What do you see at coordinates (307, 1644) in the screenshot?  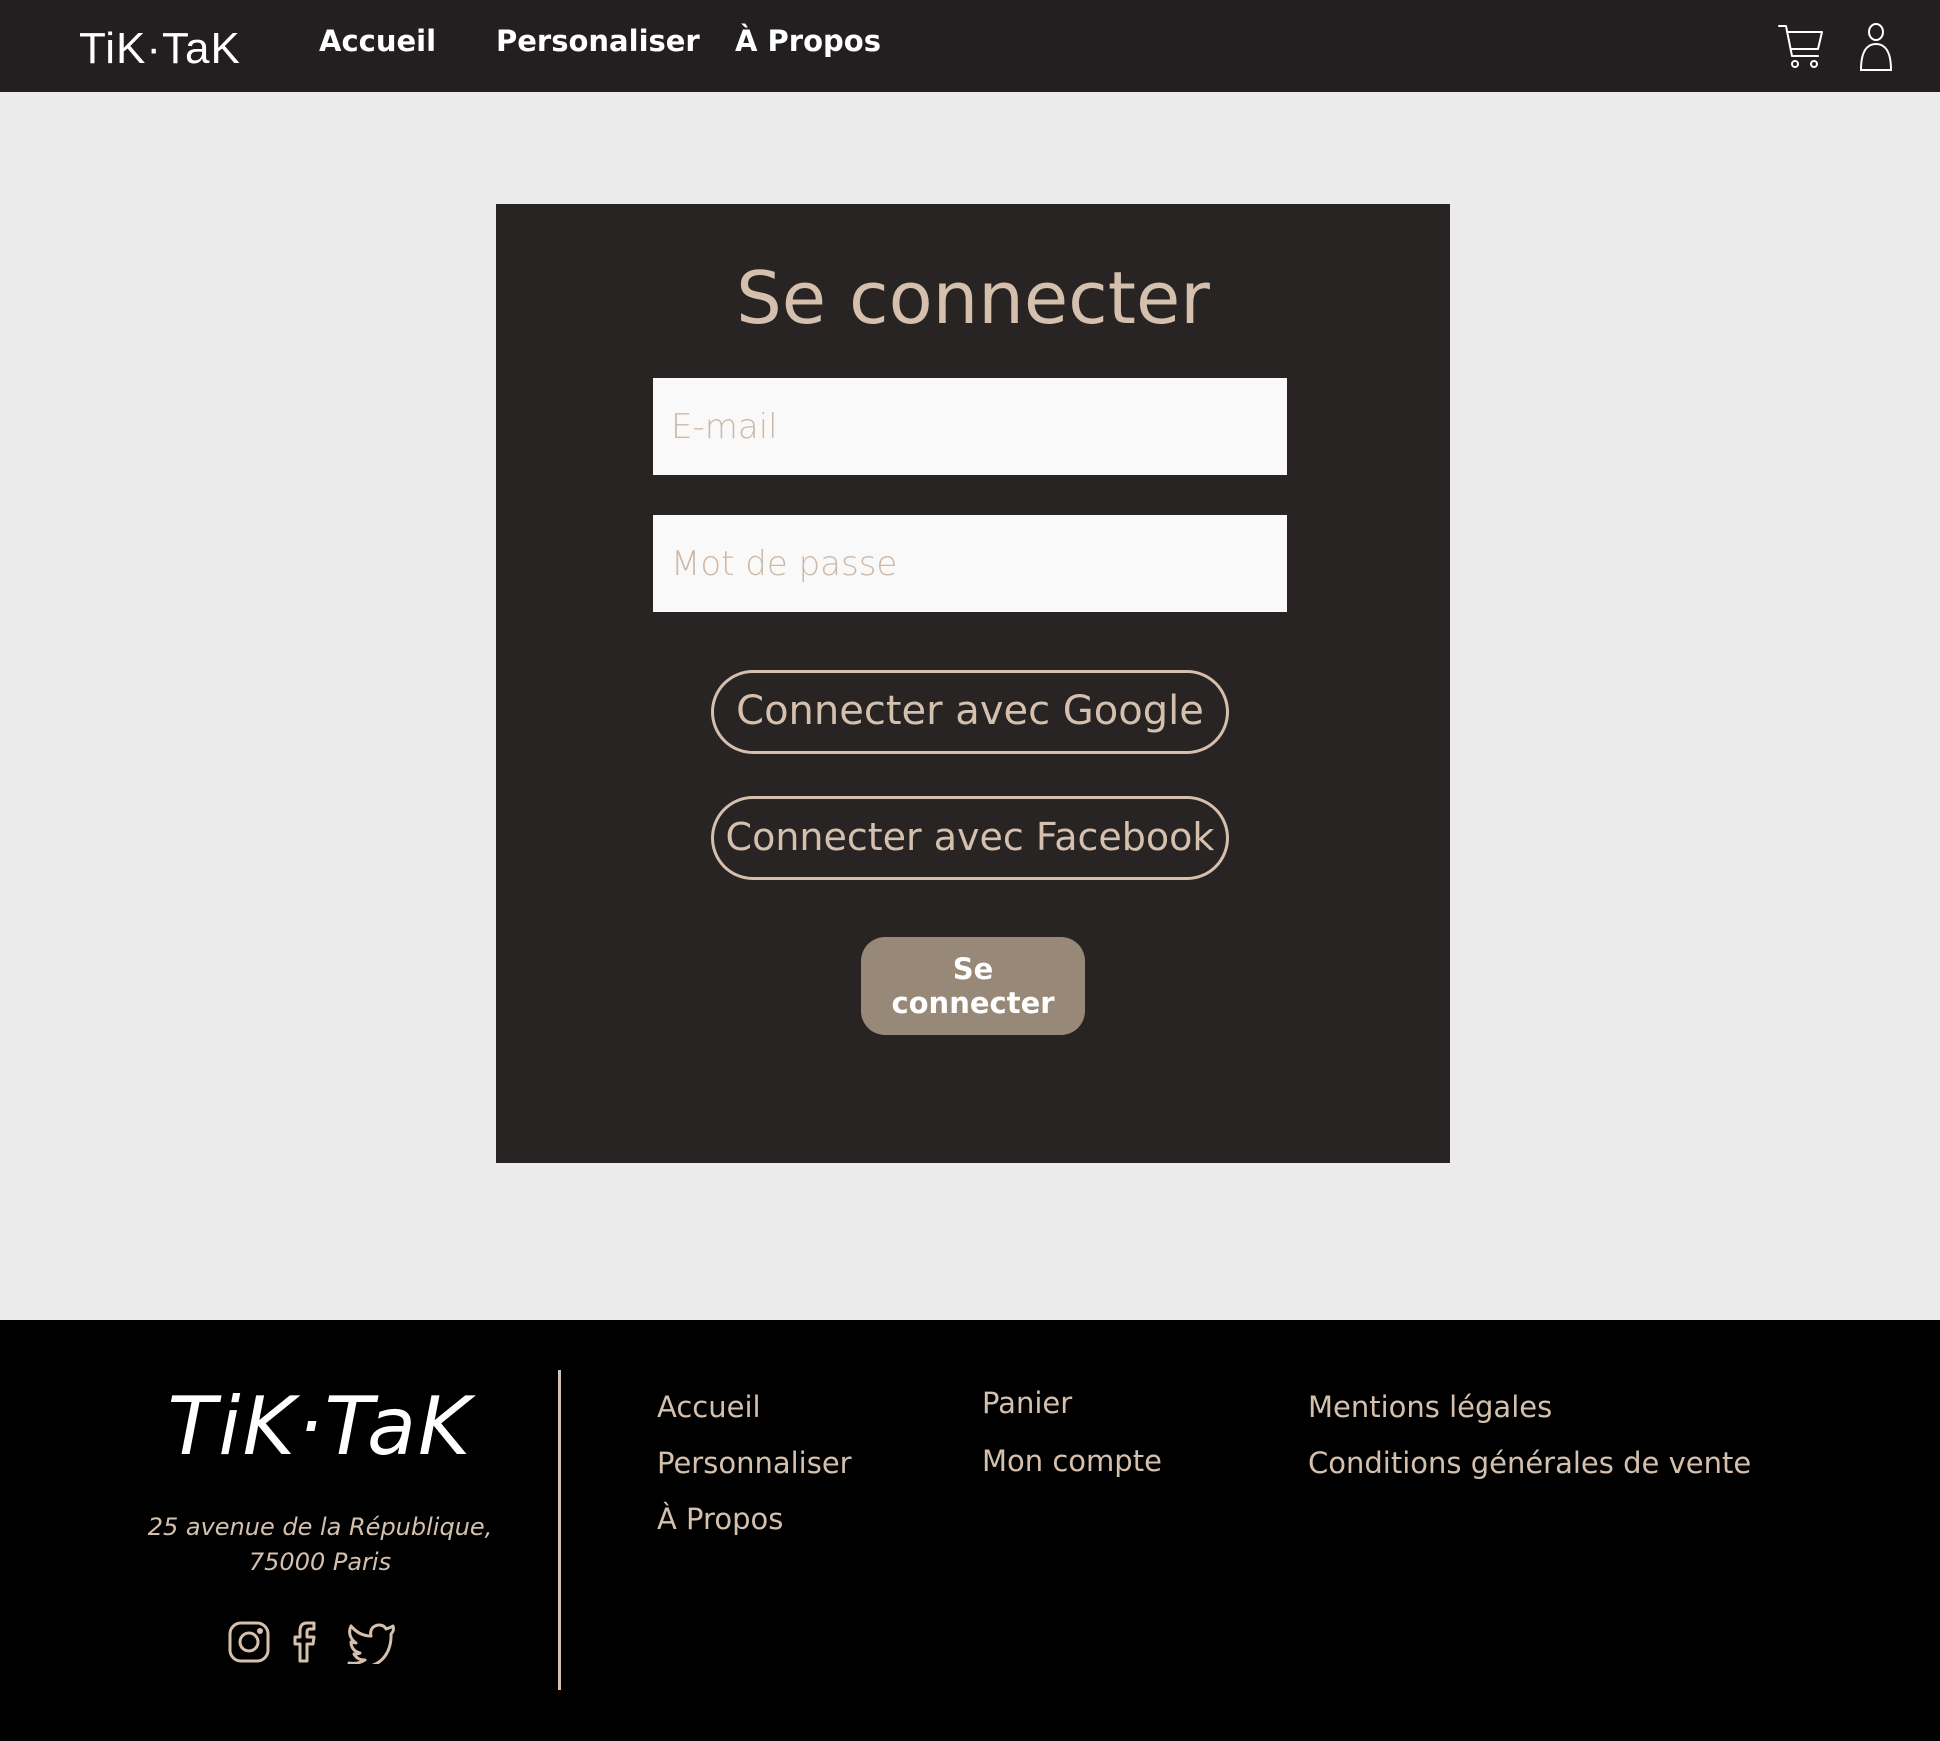 I see `facebook-icon` at bounding box center [307, 1644].